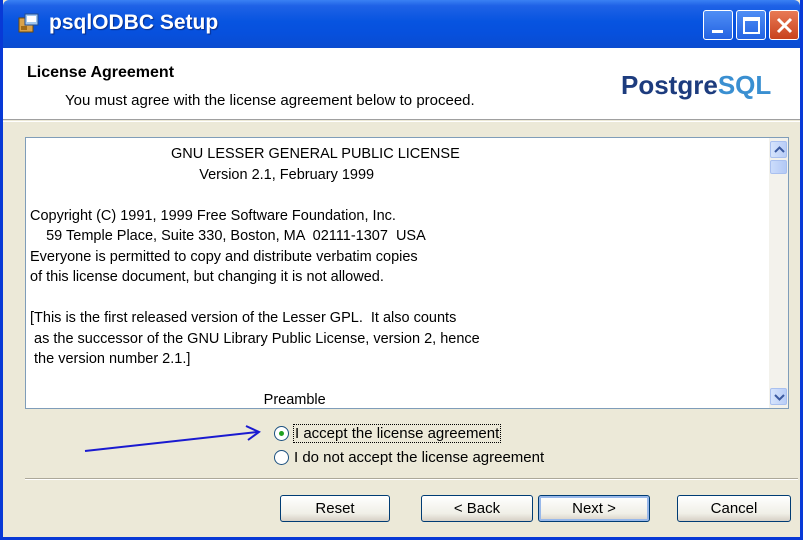  Describe the element at coordinates (696, 85) in the screenshot. I see `postgresql-logo: PostgreSQL` at that location.